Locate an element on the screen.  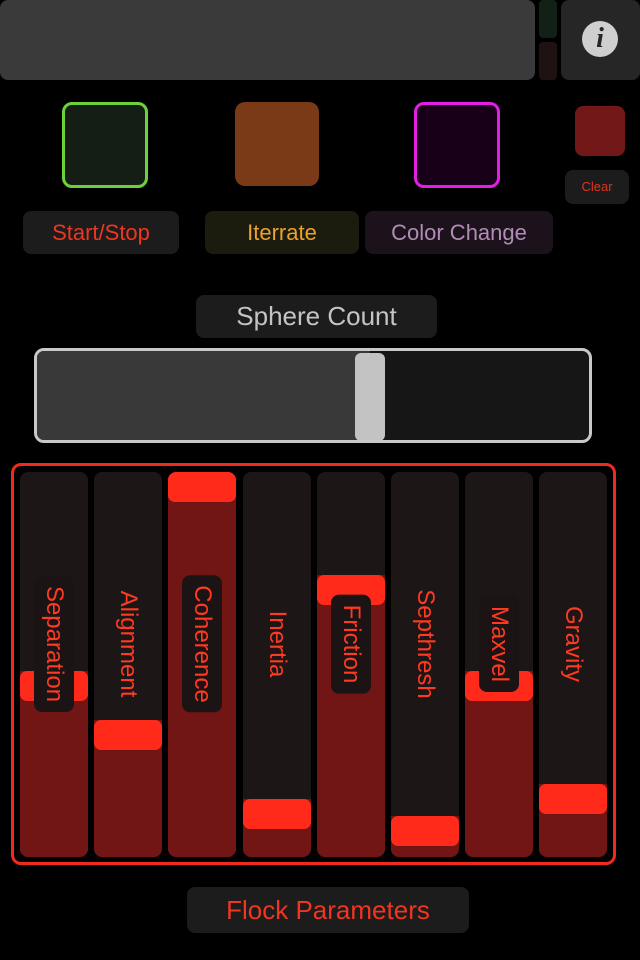
slider-thumb is located at coordinates (370, 396).